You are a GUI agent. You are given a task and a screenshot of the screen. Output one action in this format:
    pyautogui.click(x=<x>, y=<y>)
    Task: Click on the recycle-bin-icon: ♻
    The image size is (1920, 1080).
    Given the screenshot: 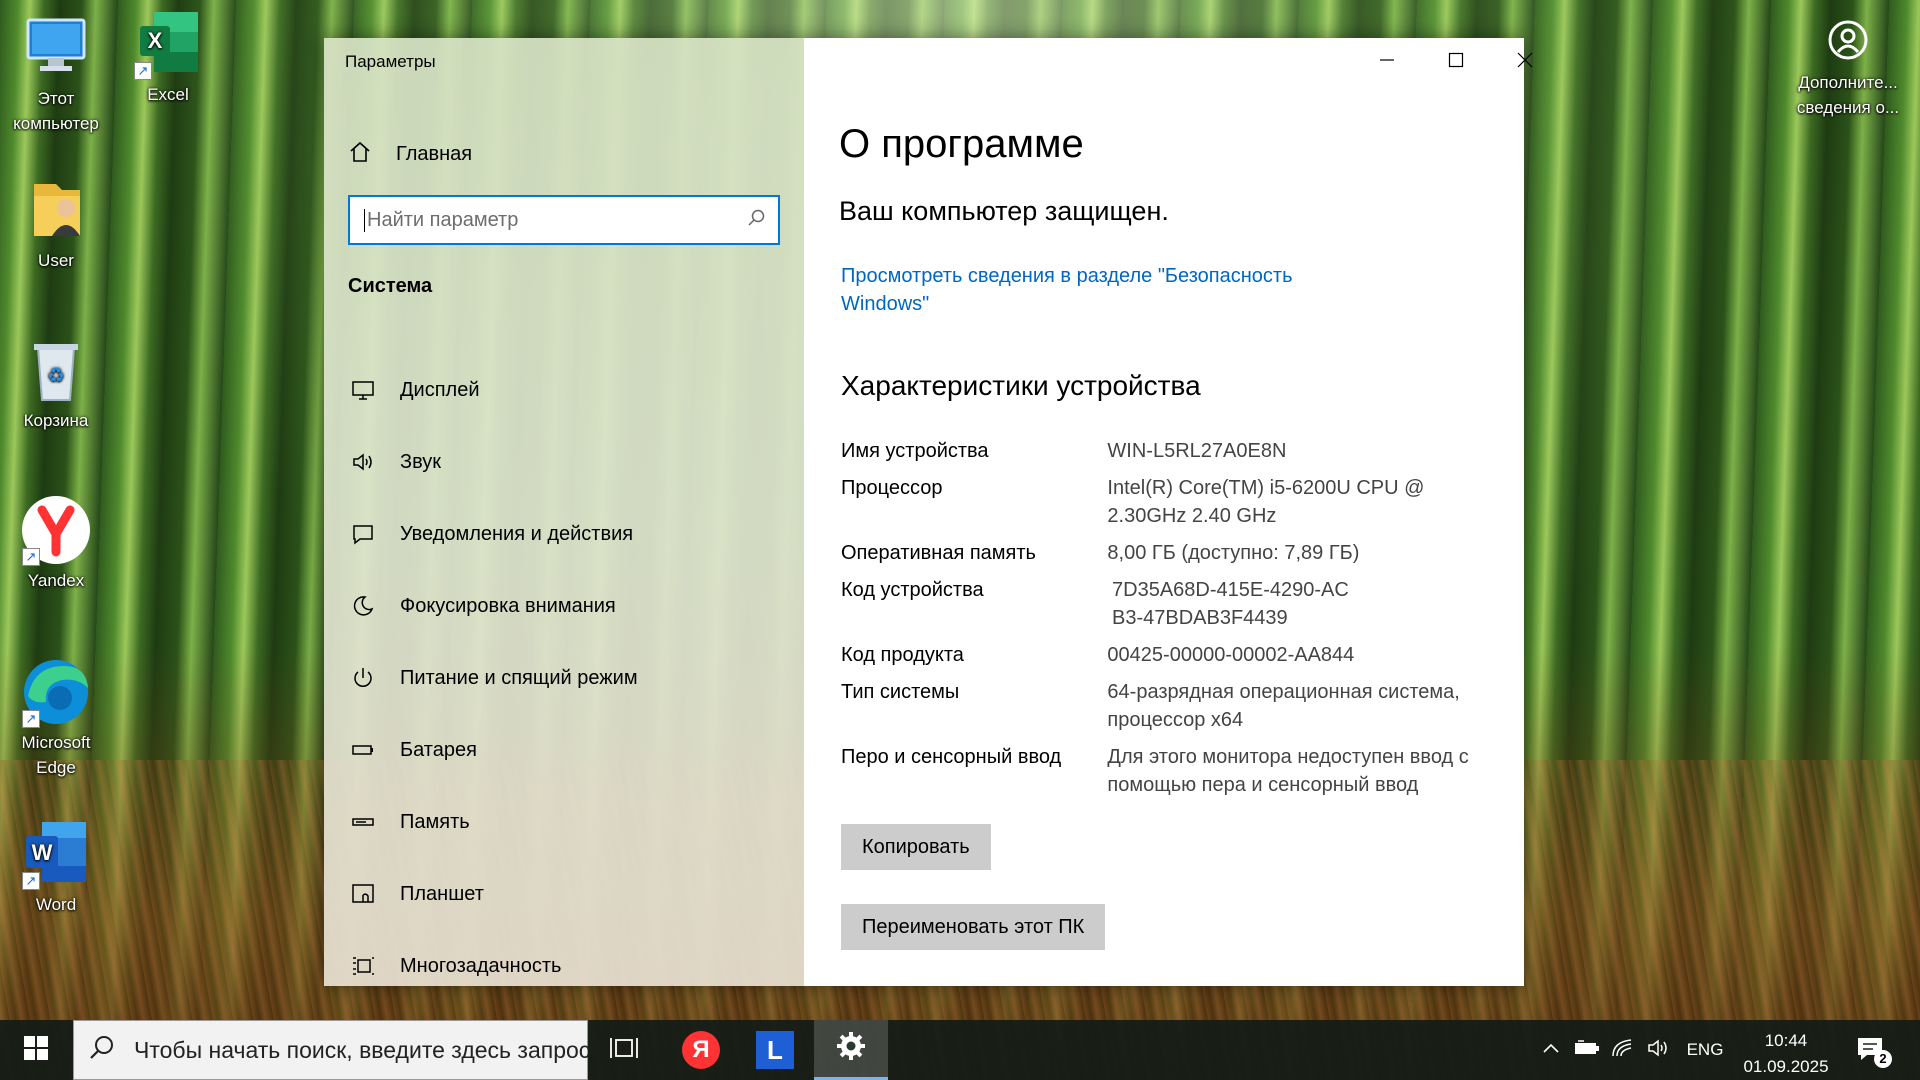 What is the action you would take?
    pyautogui.click(x=56, y=370)
    